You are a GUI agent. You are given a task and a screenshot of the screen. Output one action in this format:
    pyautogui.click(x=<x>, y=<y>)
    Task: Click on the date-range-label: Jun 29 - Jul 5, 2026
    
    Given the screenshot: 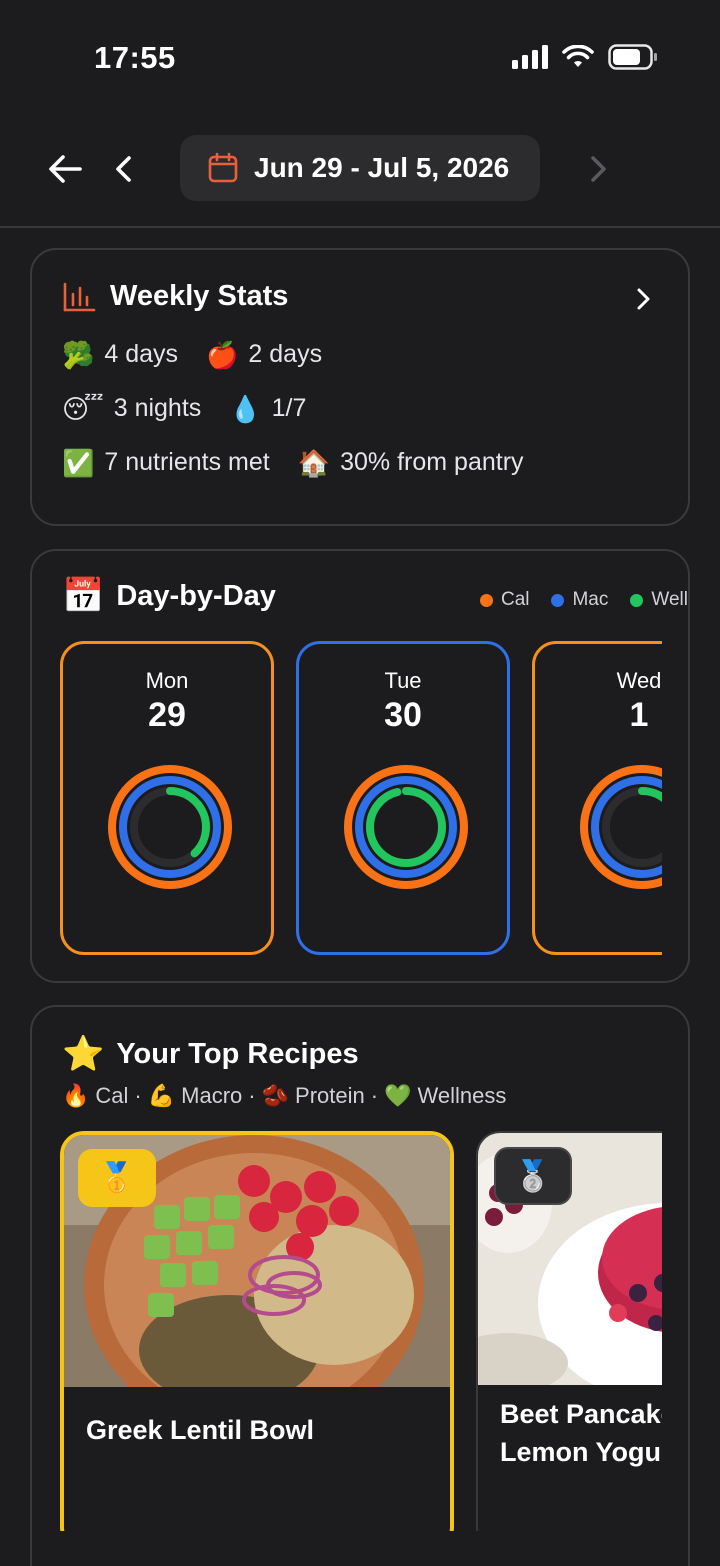 What is the action you would take?
    pyautogui.click(x=382, y=167)
    